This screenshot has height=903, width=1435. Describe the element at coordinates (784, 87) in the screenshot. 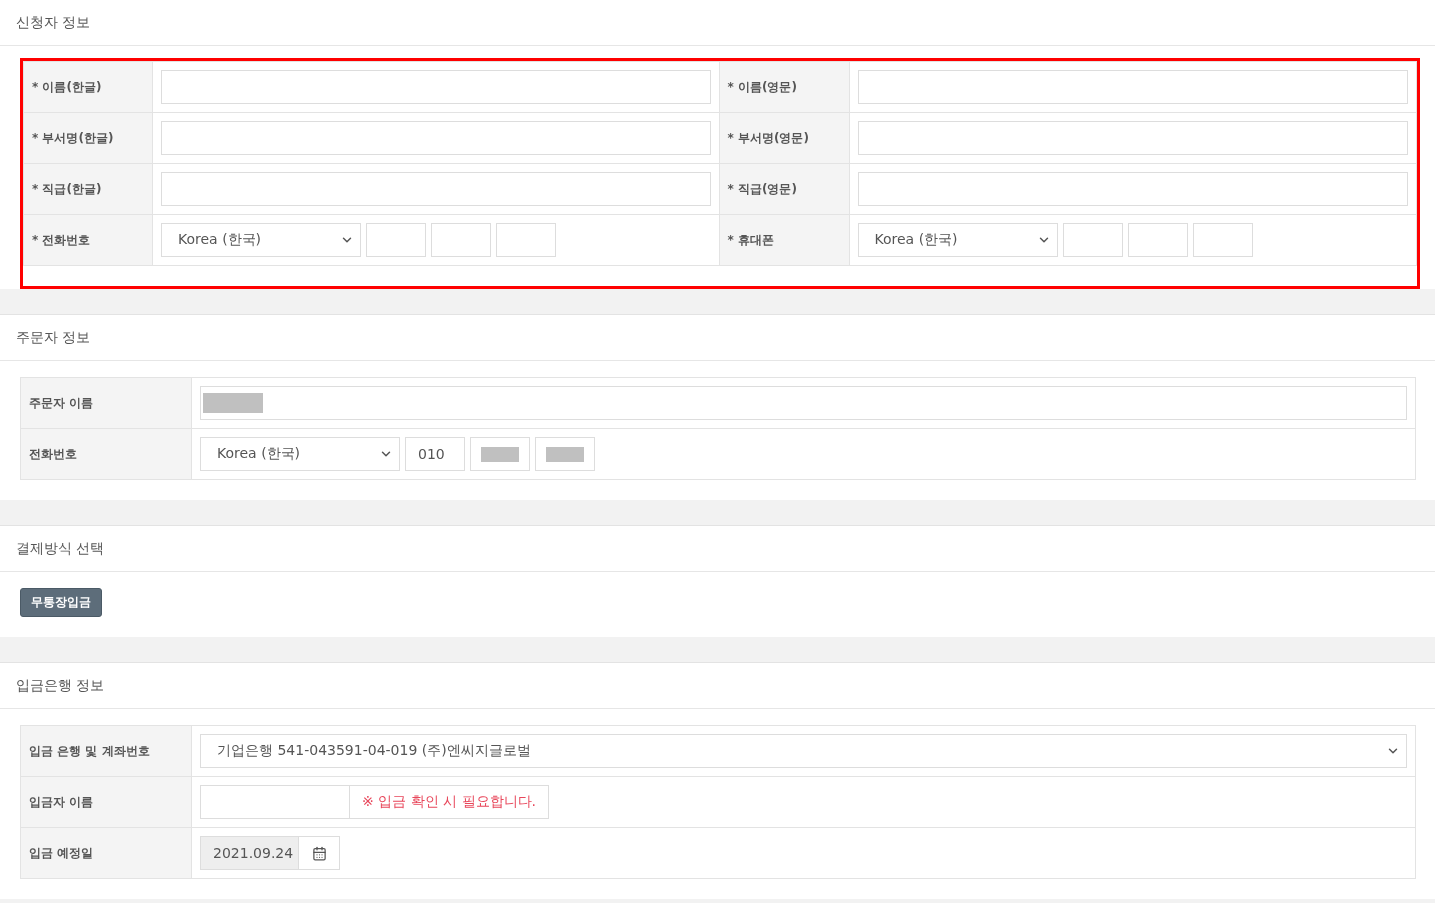

I see `field-label: * 이름(영문)` at that location.